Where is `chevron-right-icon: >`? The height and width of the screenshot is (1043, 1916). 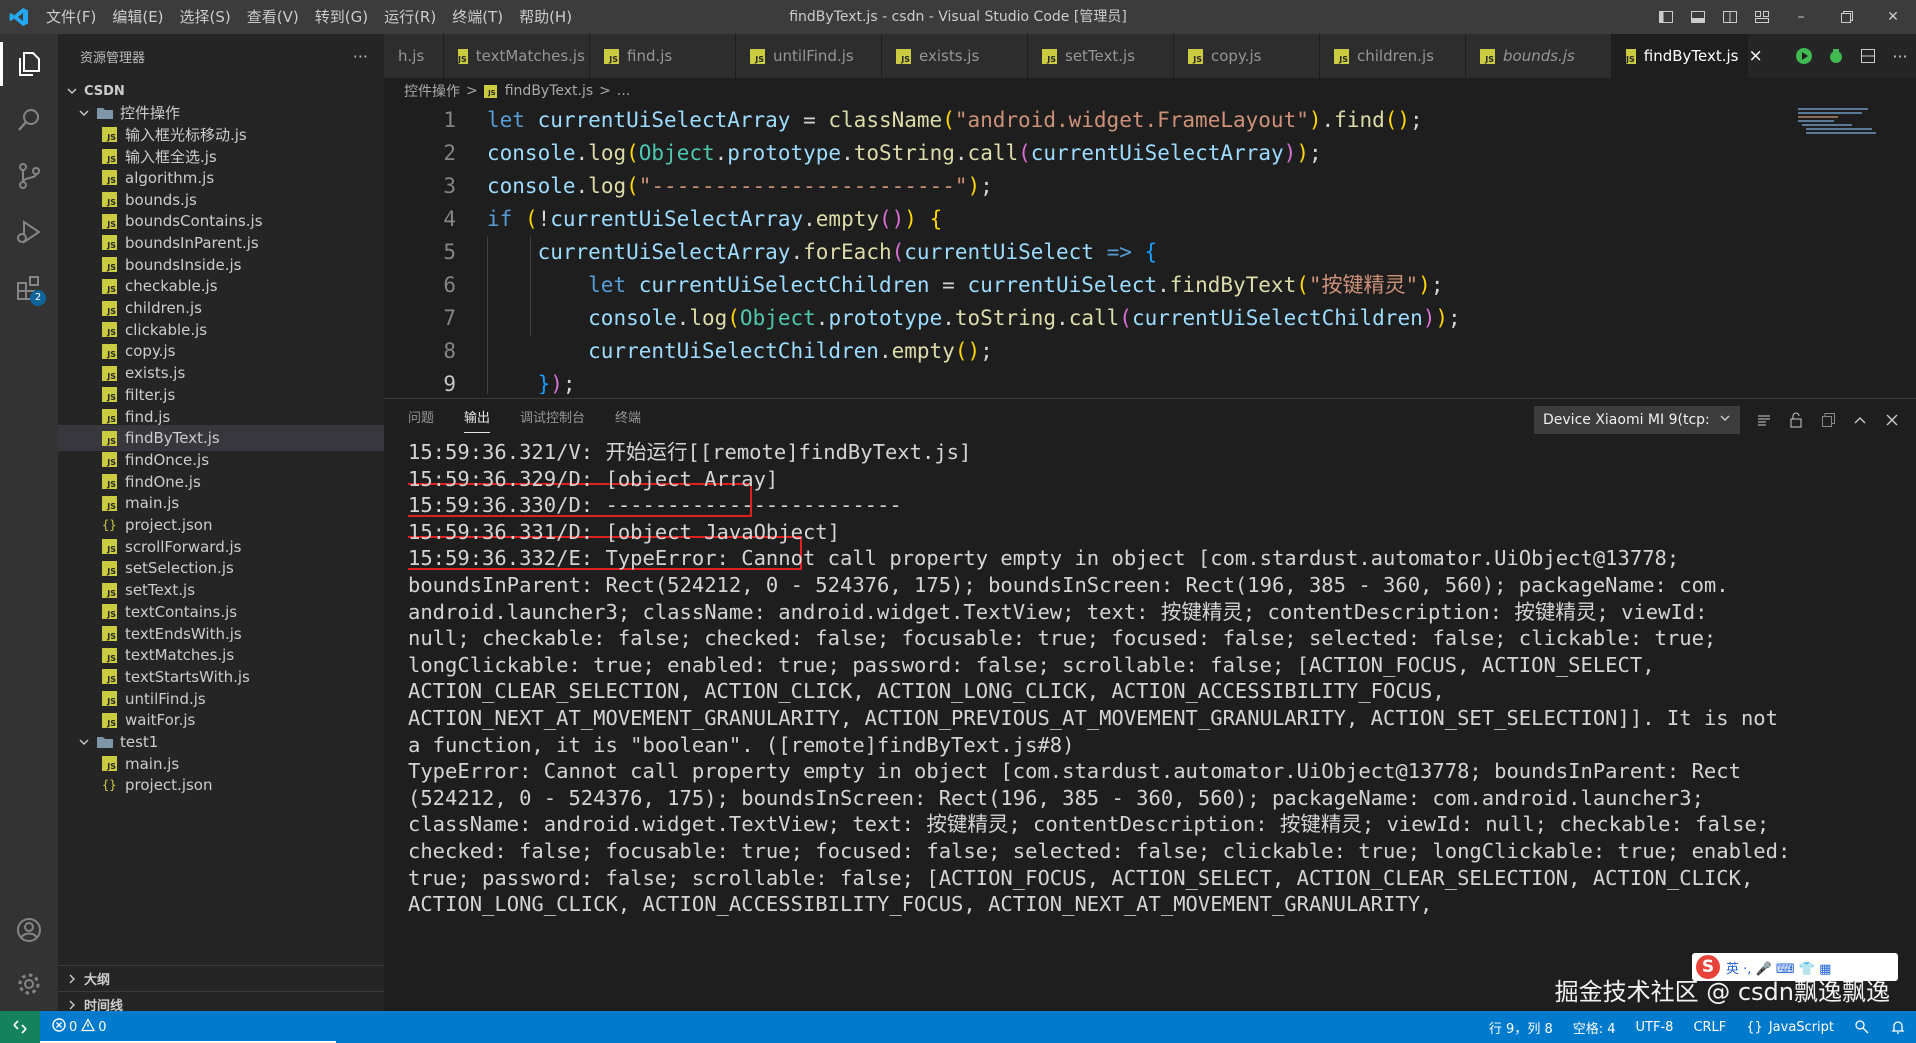
chevron-right-icon: > is located at coordinates (605, 91).